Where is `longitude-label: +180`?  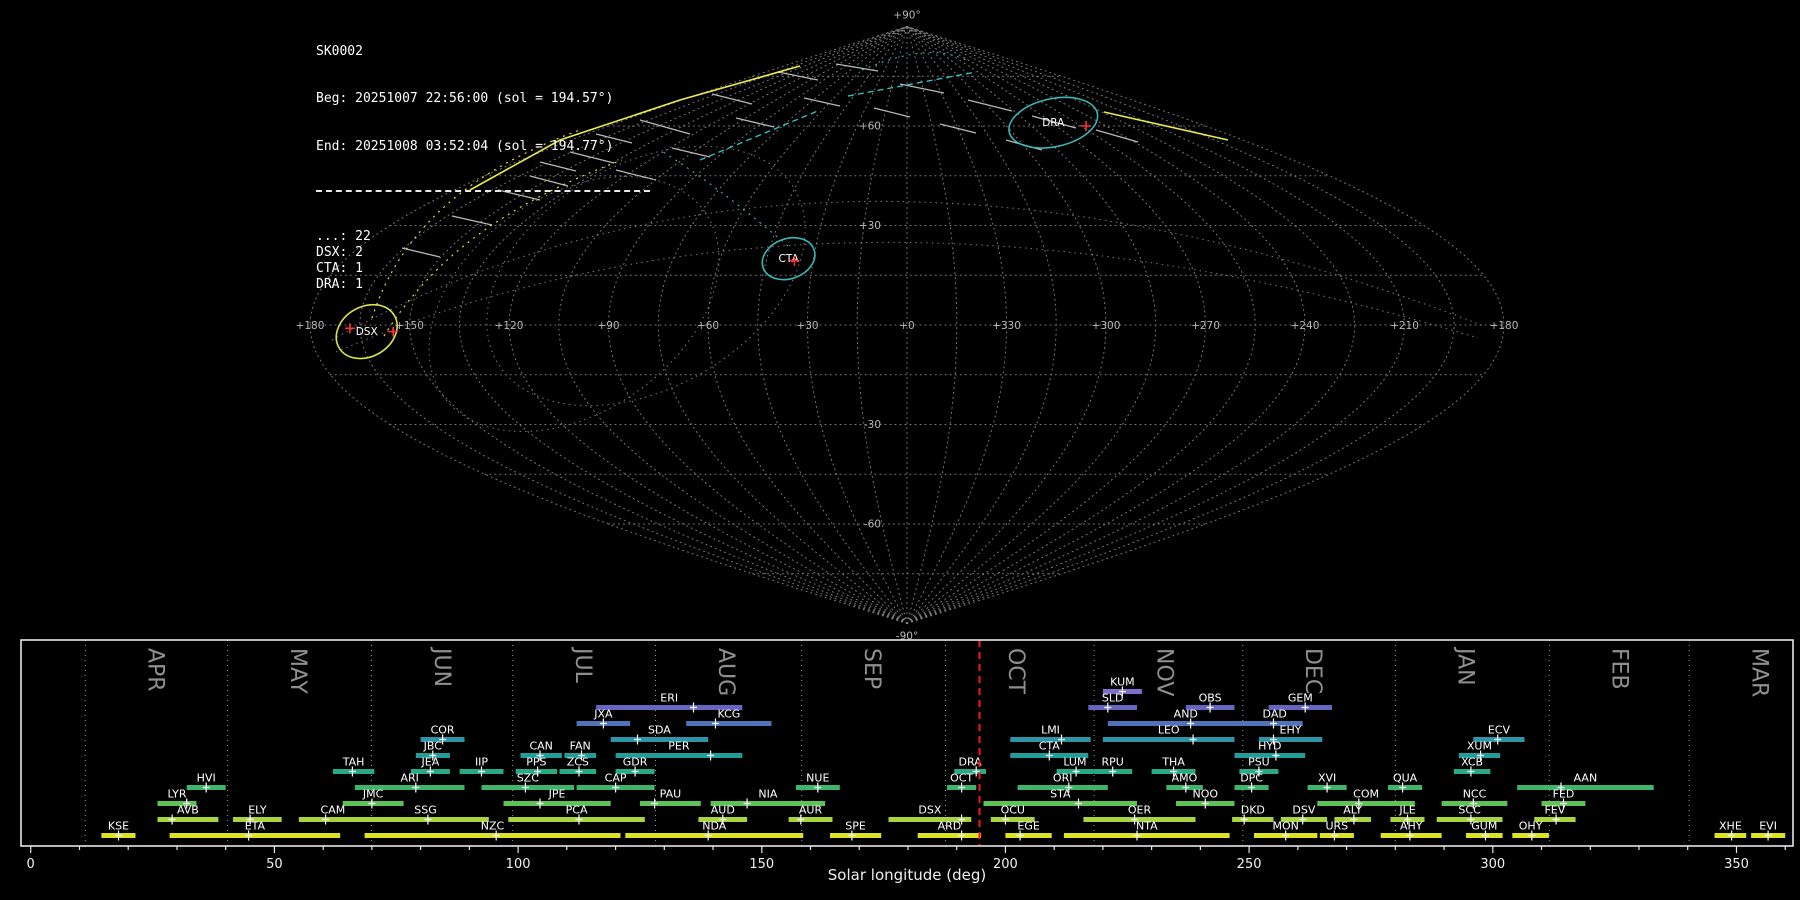
longitude-label: +180 is located at coordinates (1504, 326).